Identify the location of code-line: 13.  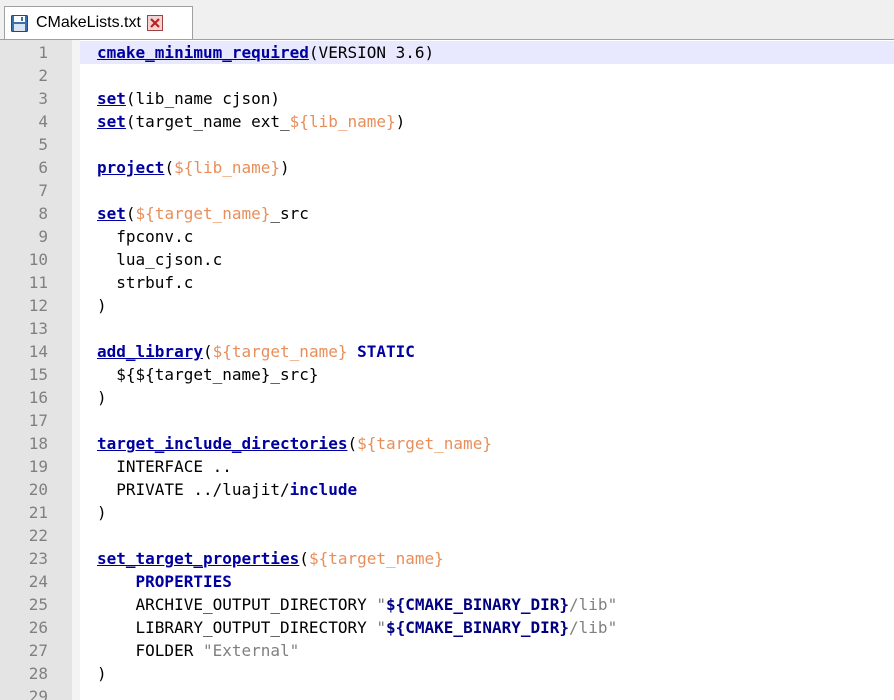
(447, 328).